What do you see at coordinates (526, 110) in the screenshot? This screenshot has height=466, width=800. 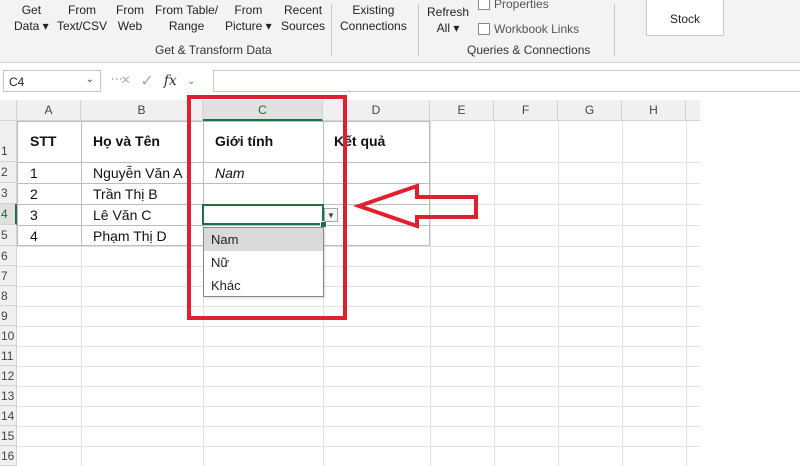 I see `column-header-f: F` at bounding box center [526, 110].